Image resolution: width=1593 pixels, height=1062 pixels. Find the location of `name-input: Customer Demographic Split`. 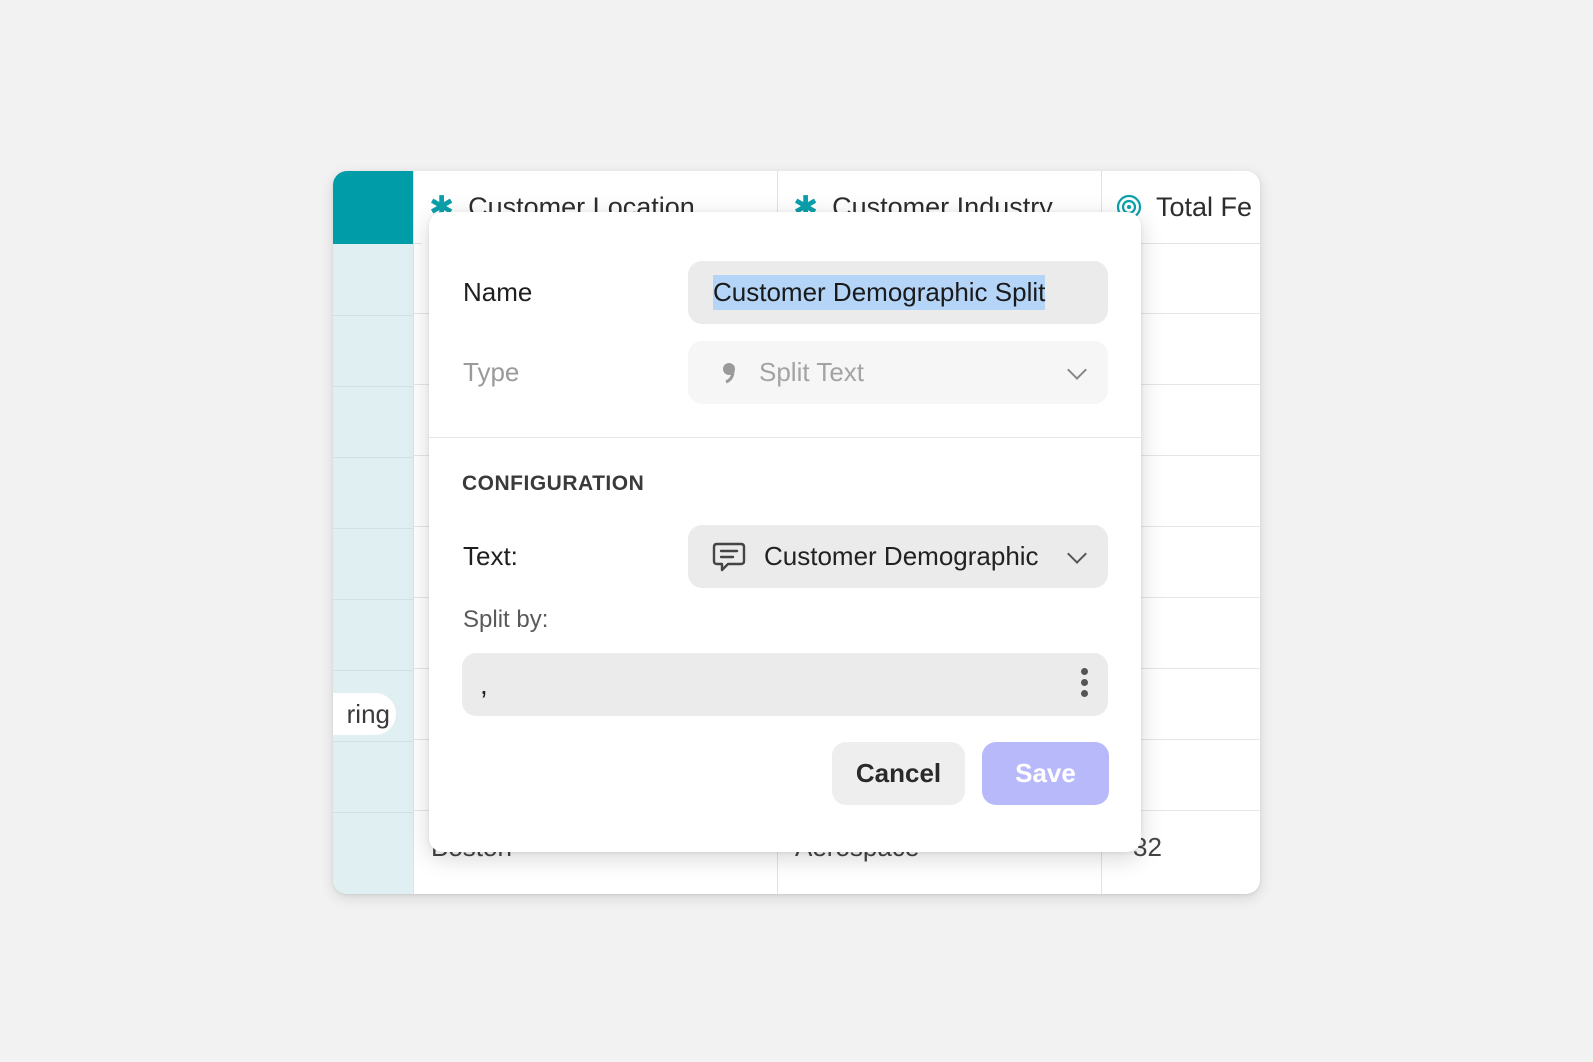

name-input: Customer Demographic Split is located at coordinates (898, 292).